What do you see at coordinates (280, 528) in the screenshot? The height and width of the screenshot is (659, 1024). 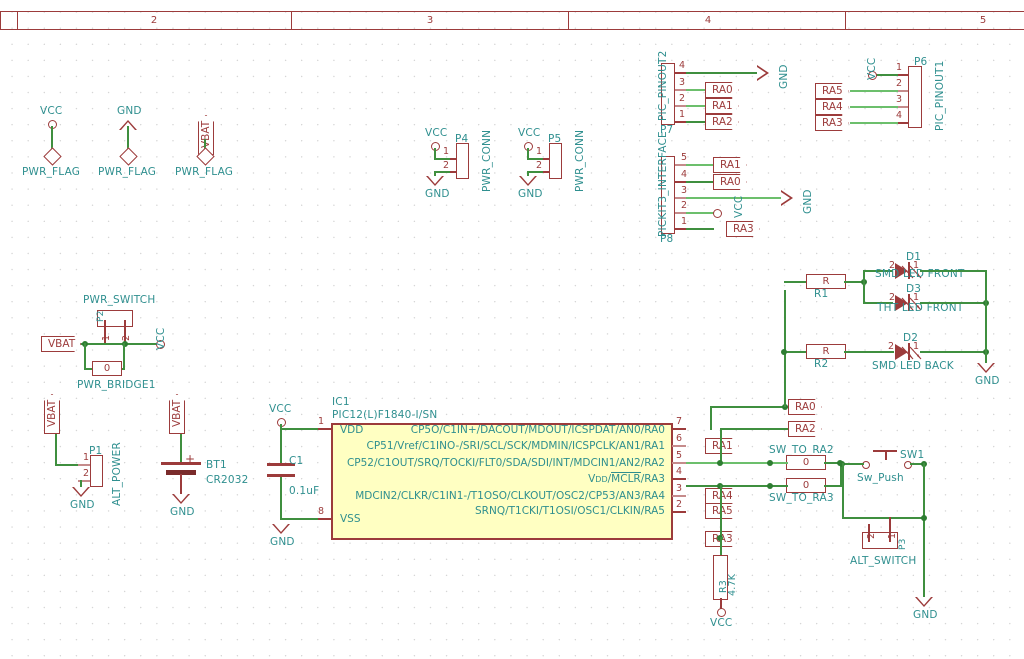 I see `c1-gnd-icon-inner` at bounding box center [280, 528].